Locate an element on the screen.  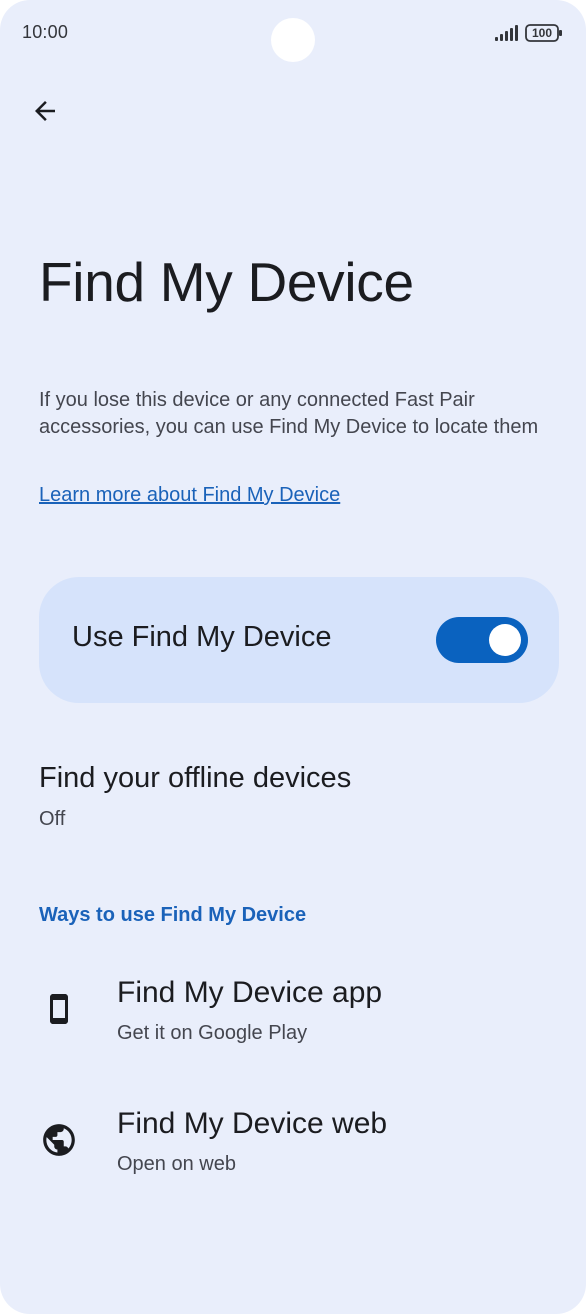
status-time: 10:00 is located at coordinates (45, 32).